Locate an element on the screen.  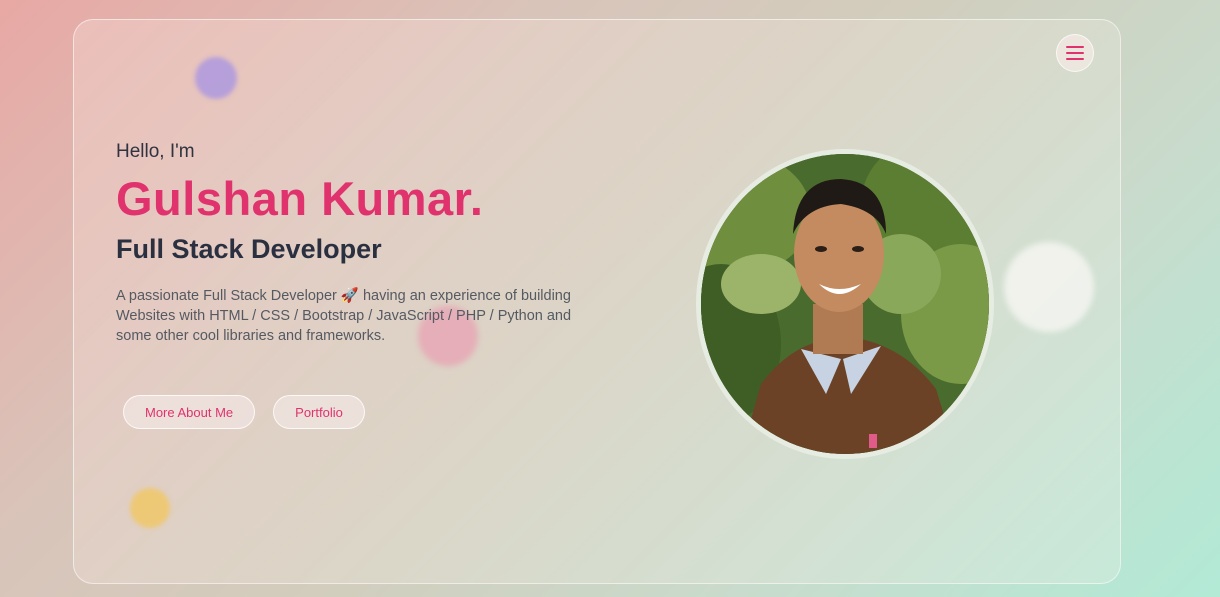
decorative-blob-yellow is located at coordinates (150, 508).